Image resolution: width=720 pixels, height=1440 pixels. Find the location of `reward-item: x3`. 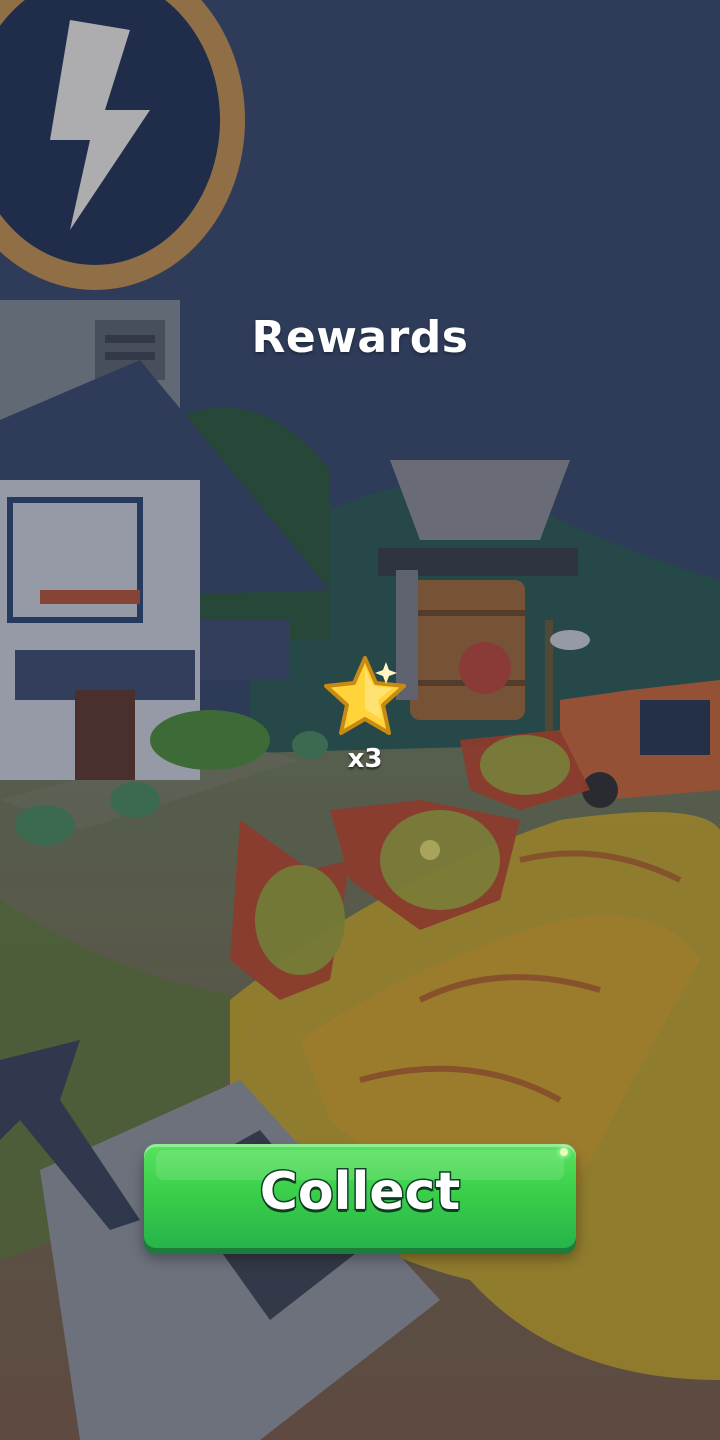

reward-item: x3 is located at coordinates (365, 717).